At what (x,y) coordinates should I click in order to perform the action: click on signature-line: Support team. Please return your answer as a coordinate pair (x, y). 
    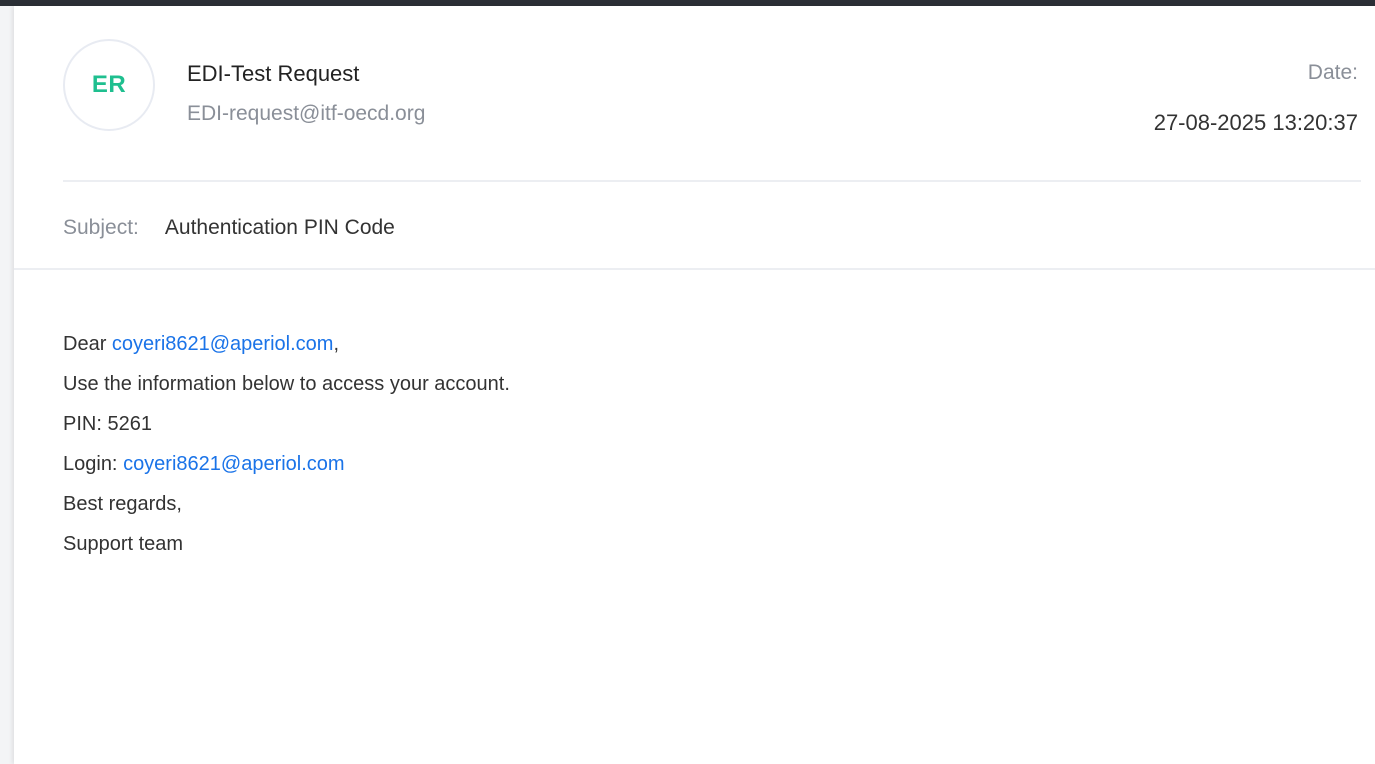
    Looking at the image, I should click on (123, 544).